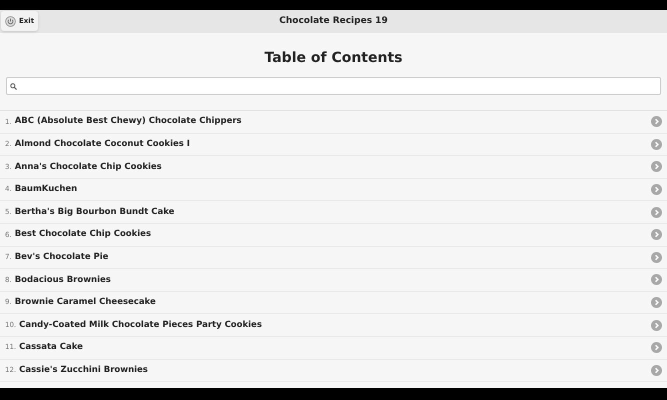 The width and height of the screenshot is (667, 400). Describe the element at coordinates (128, 121) in the screenshot. I see `recipe-name: ABC (Absolute Best Chewy) Chocolate Chippers` at that location.